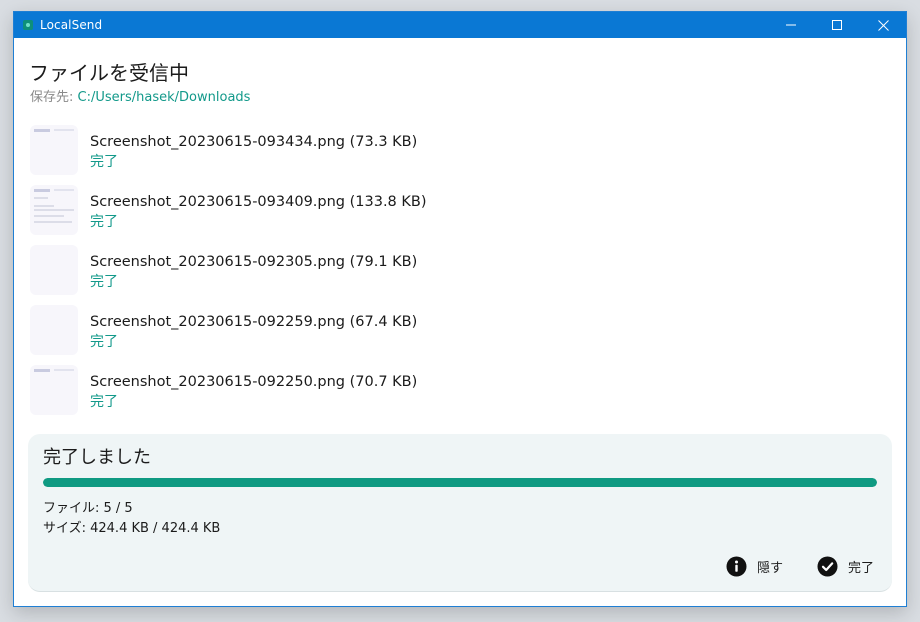 The image size is (920, 622). I want to click on close-icon, so click(883, 25).